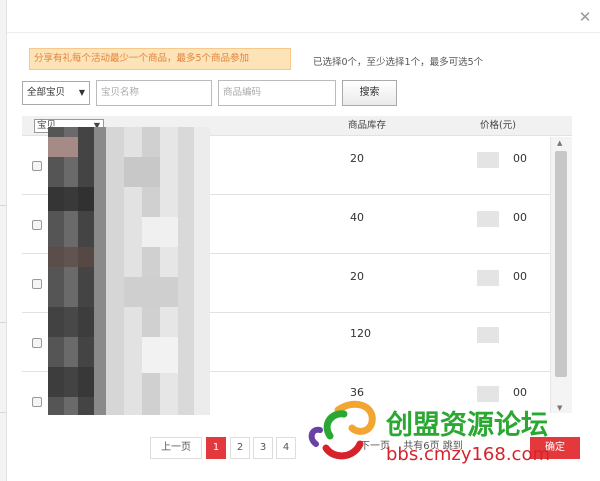  I want to click on stock-column-header: 商品库存, so click(367, 125).